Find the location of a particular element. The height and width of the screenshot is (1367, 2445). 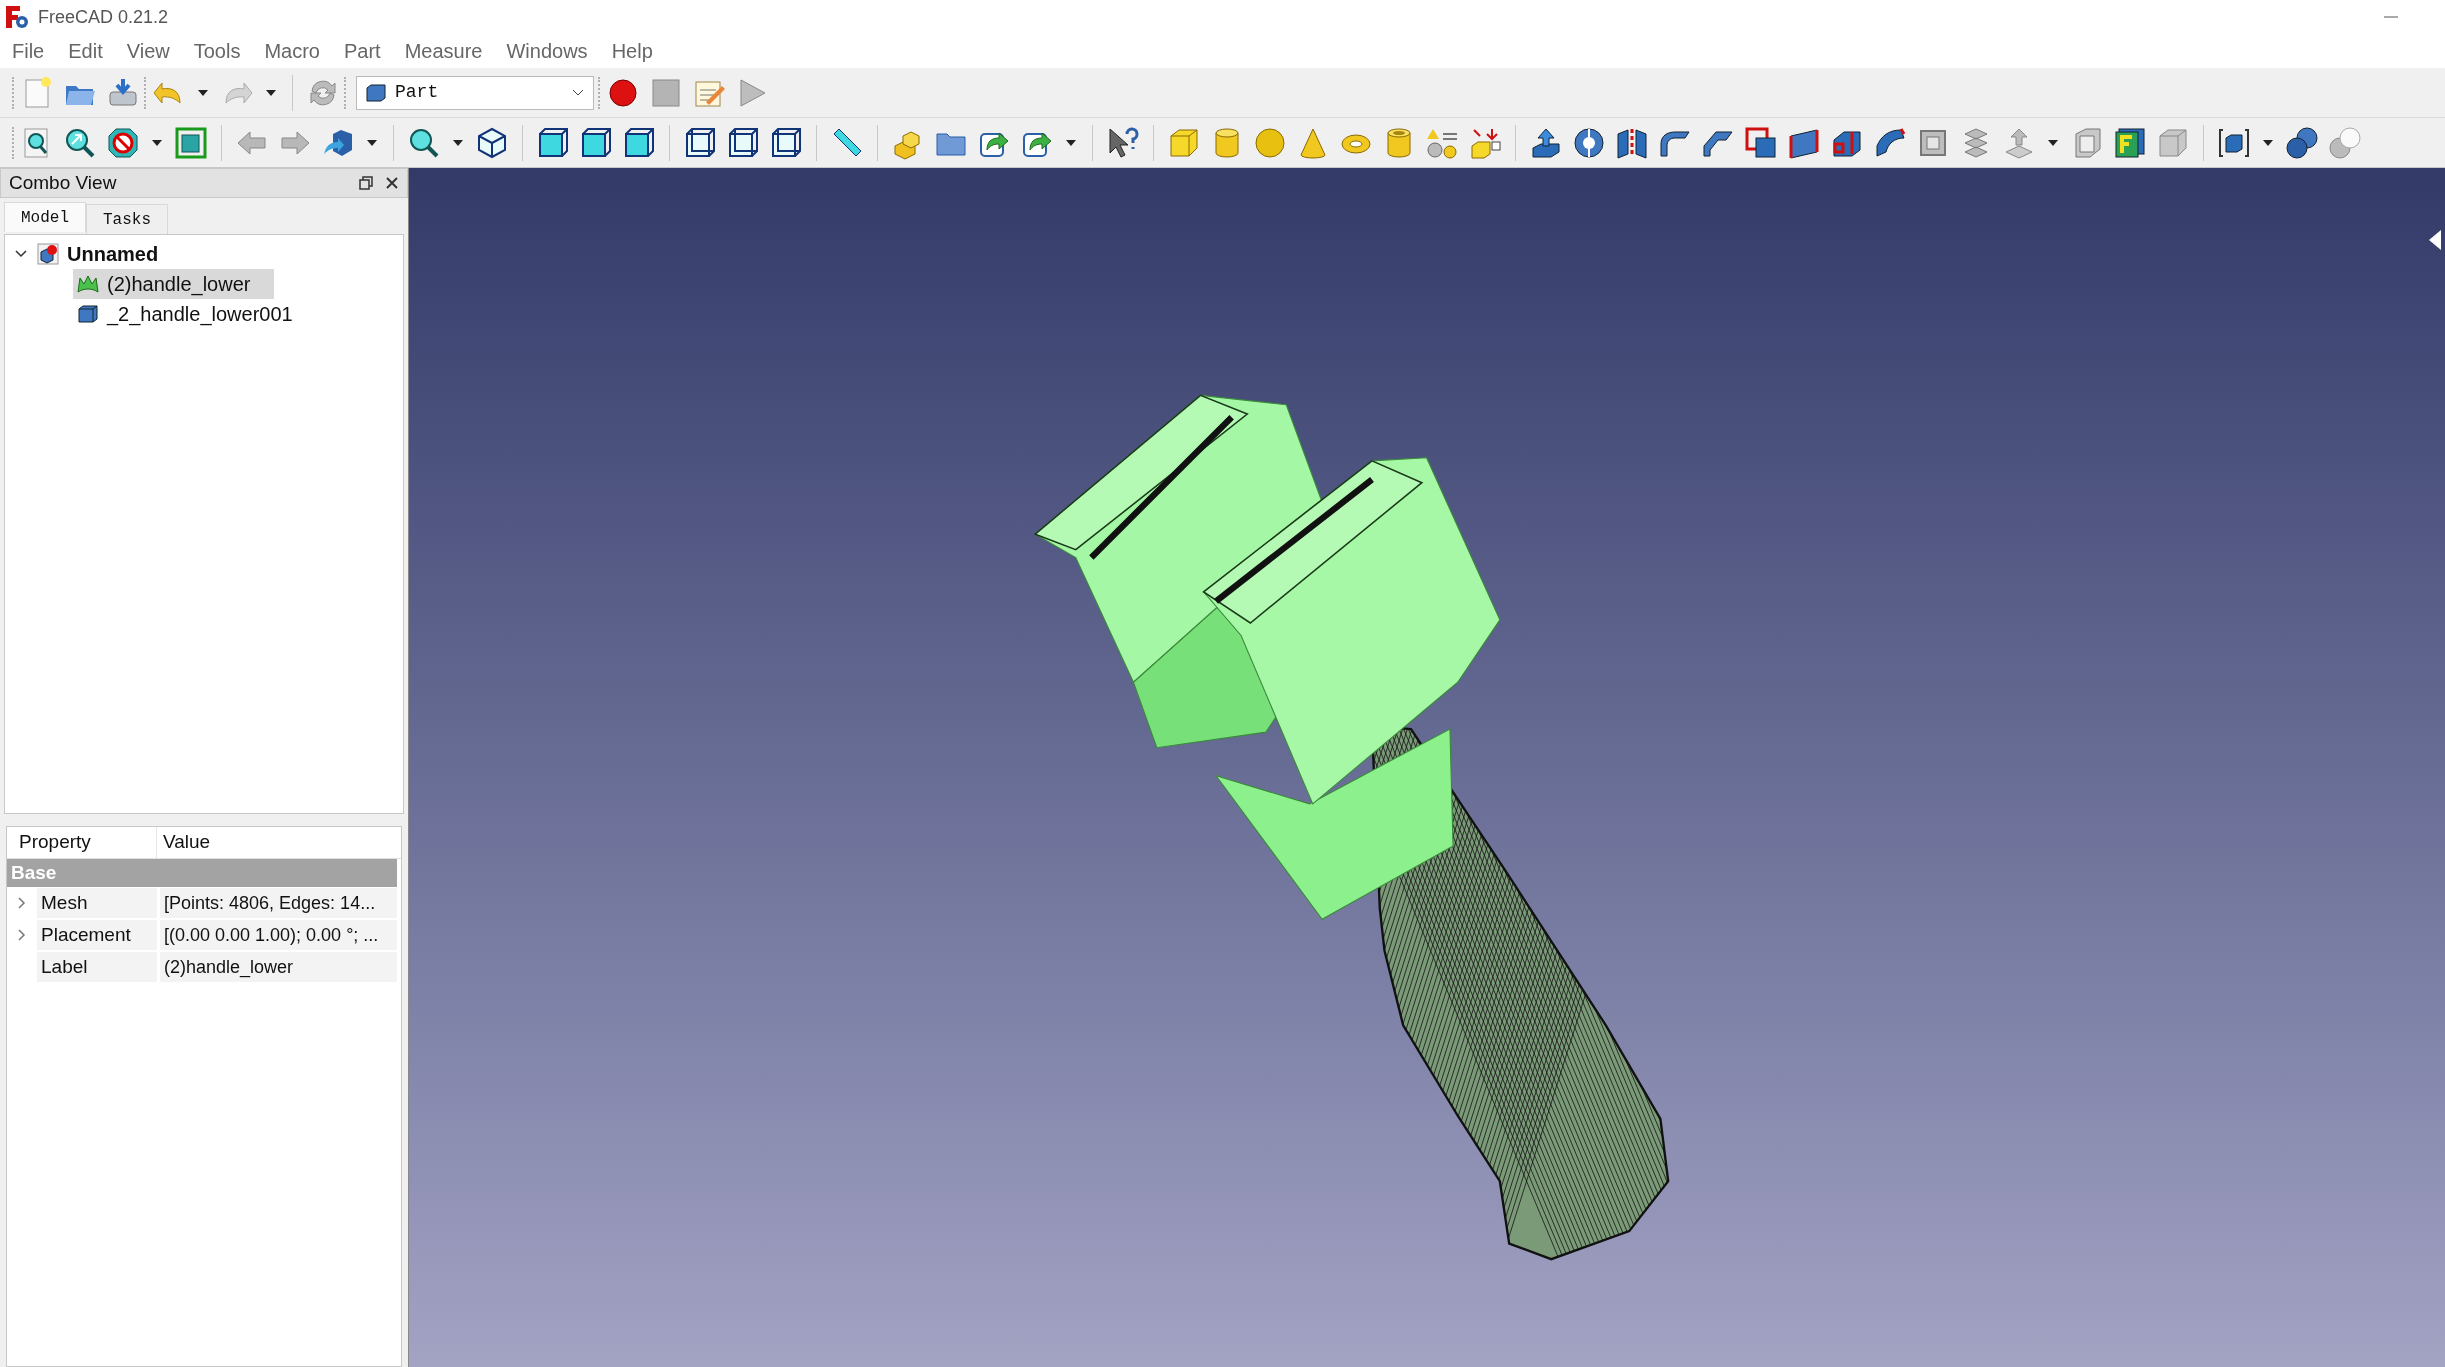

property-name: Placement is located at coordinates (97, 935).